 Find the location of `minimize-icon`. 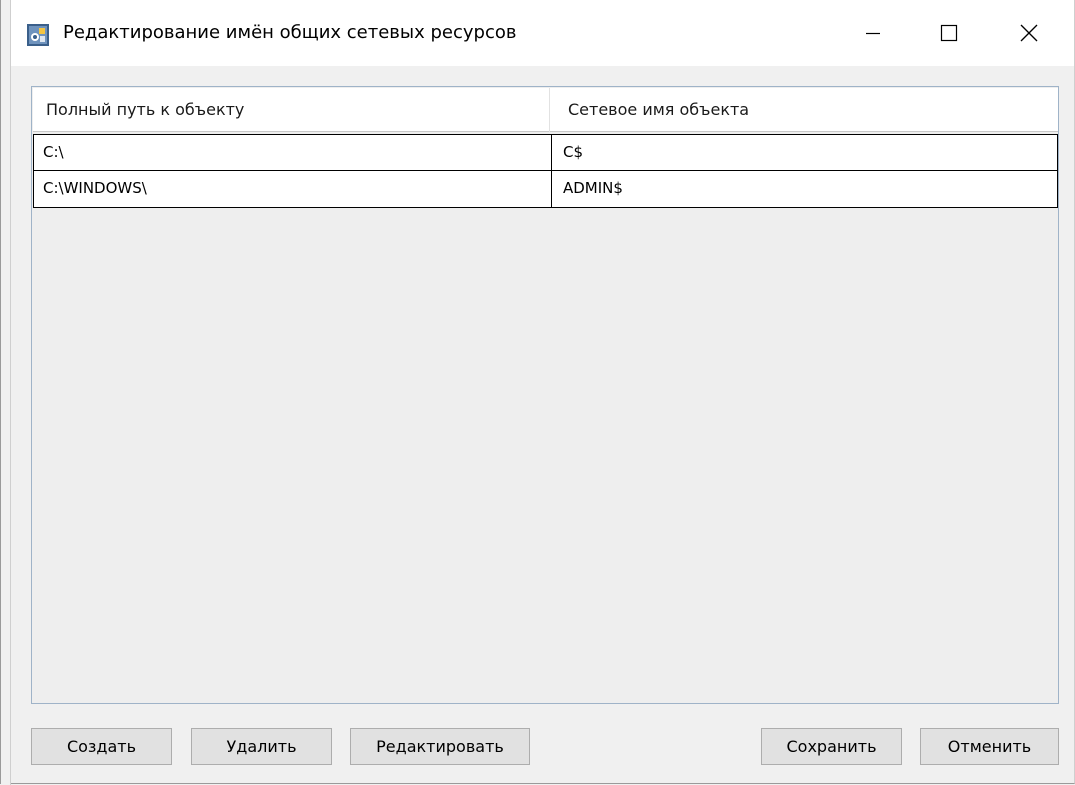

minimize-icon is located at coordinates (873, 33).